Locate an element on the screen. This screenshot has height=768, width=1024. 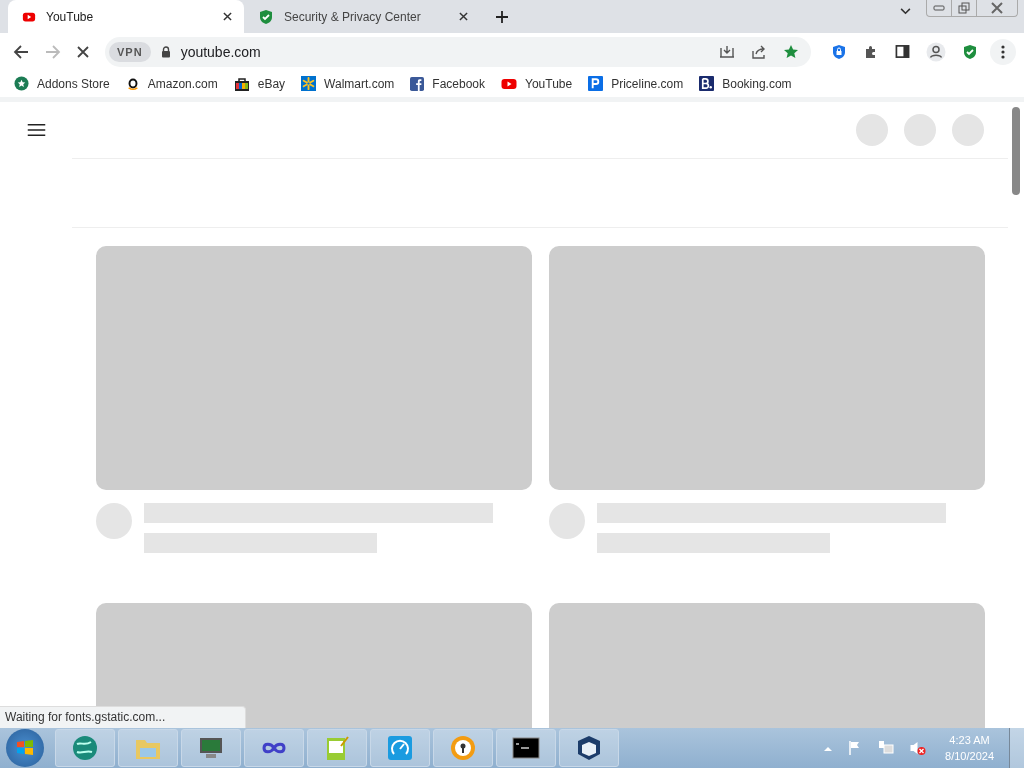
browser-tab: YouTube is located at coordinates (126, 16).